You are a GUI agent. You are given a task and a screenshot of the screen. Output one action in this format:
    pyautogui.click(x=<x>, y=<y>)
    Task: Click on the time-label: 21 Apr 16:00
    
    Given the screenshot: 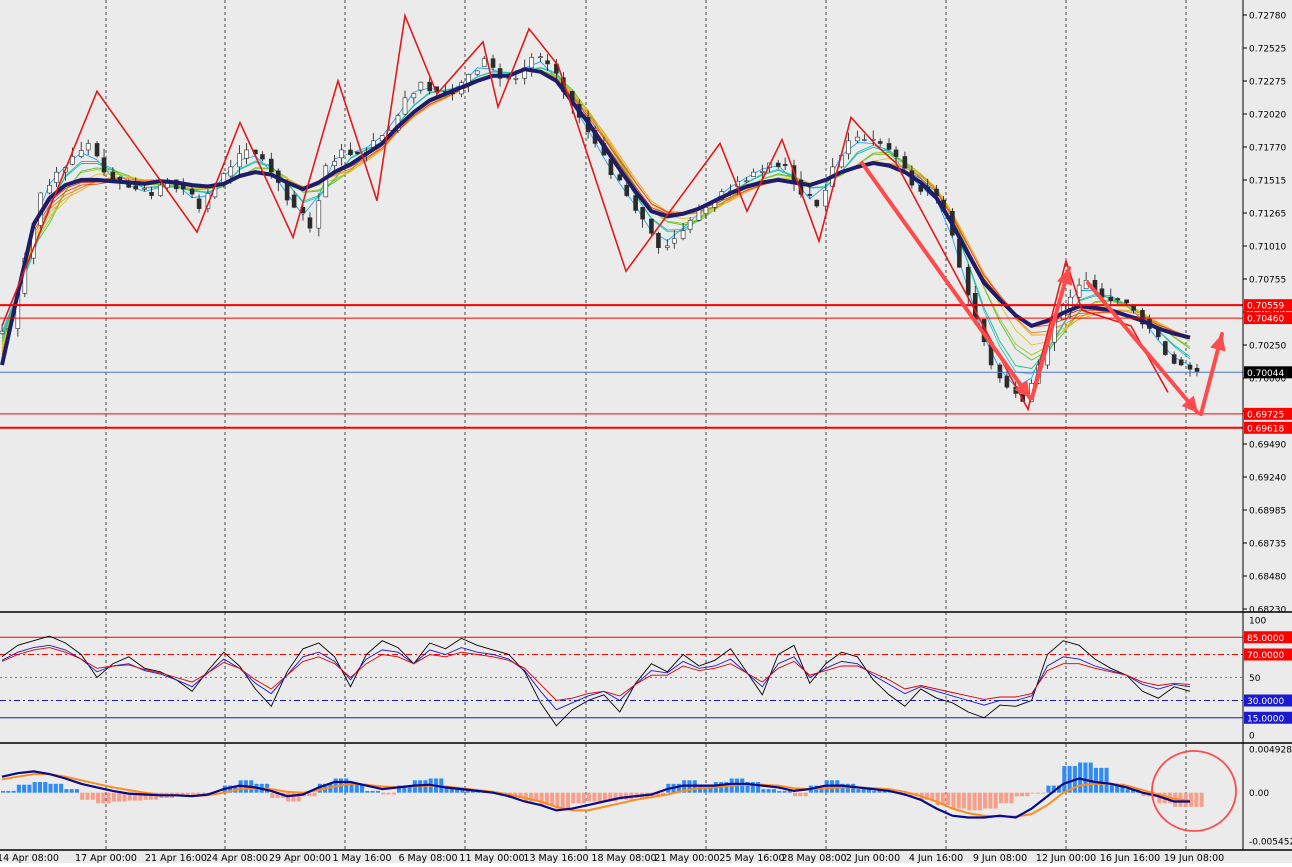 What is the action you would take?
    pyautogui.click(x=176, y=858)
    